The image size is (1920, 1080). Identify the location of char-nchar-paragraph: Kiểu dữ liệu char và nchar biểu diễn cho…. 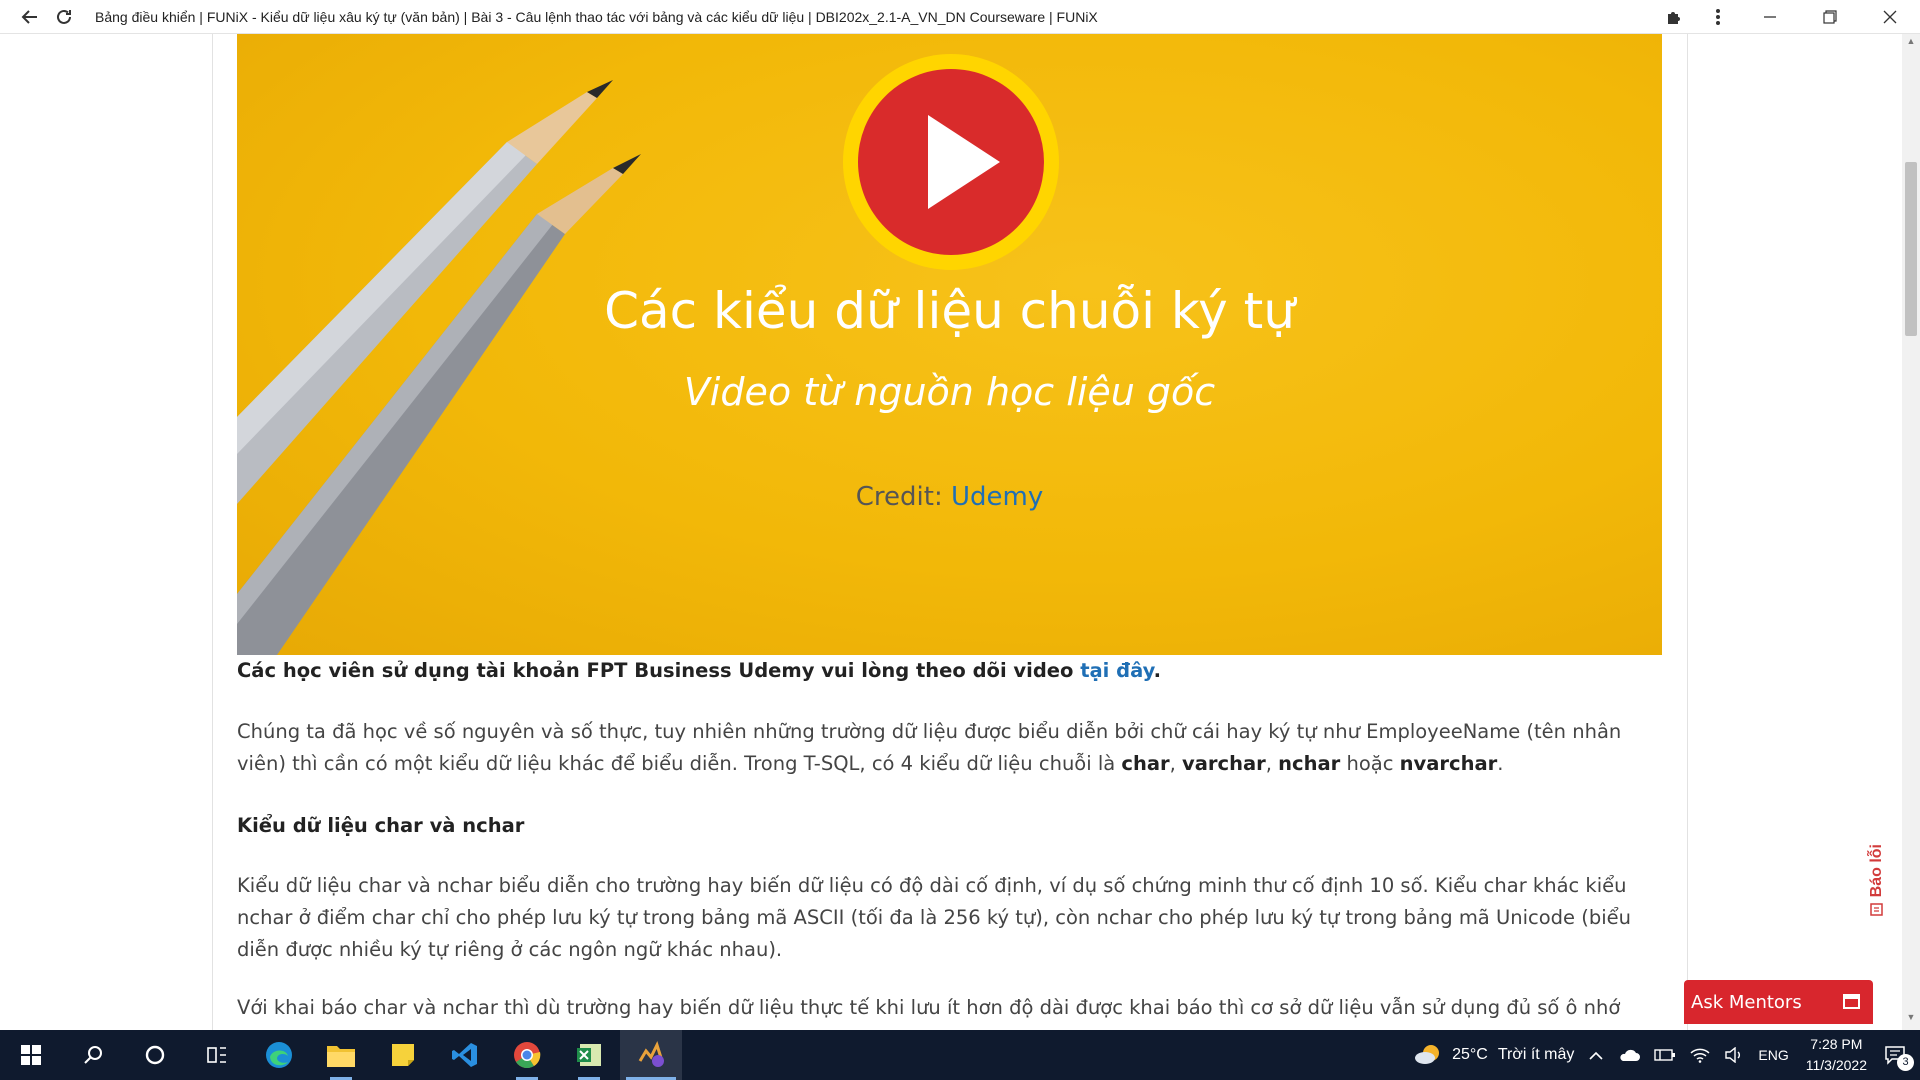
(934, 917).